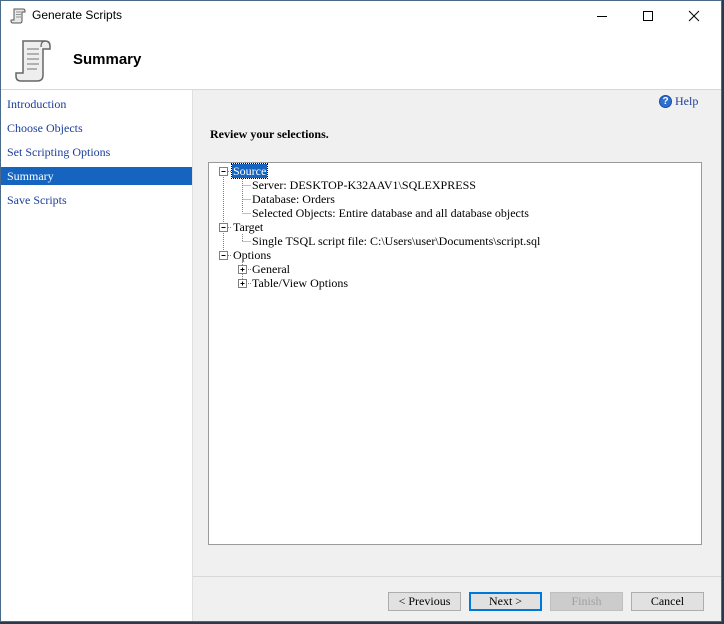  Describe the element at coordinates (364, 185) in the screenshot. I see `tree-leaf-server: Server: DESKTOP-K32AAV1\SQLEXPRESS` at that location.